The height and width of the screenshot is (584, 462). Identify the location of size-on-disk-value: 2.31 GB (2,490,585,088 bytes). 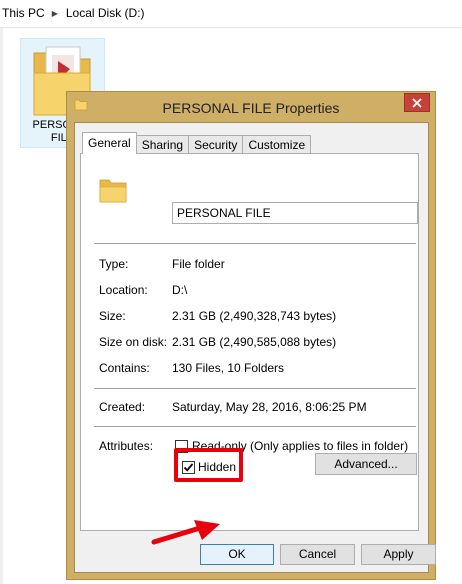
(254, 342).